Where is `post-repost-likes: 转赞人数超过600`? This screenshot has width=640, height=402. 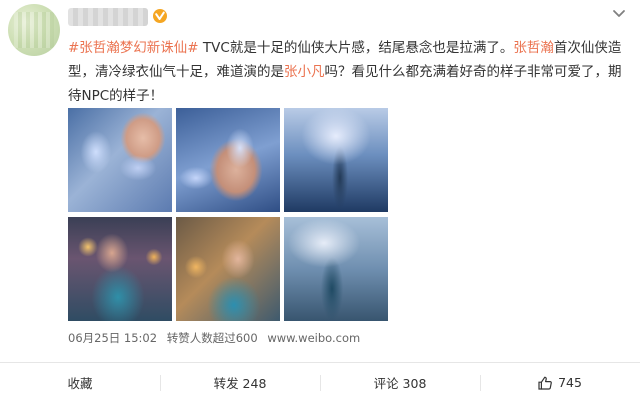
post-repost-likes: 转赞人数超过600 is located at coordinates (212, 338).